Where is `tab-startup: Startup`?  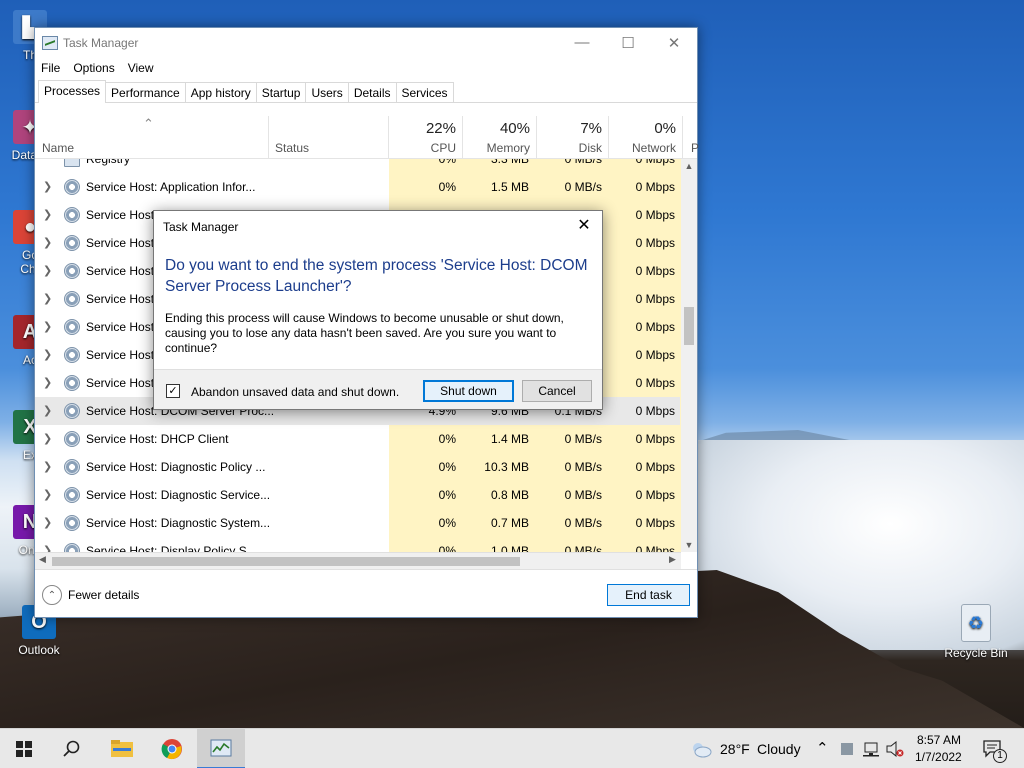 tab-startup: Startup is located at coordinates (281, 92).